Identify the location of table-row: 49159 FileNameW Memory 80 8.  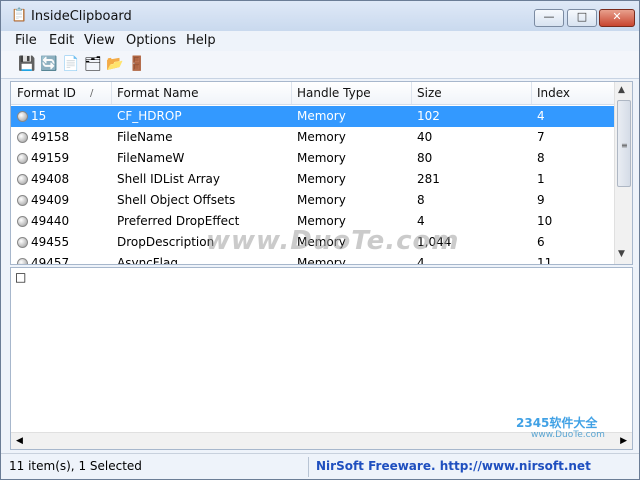
(312, 158).